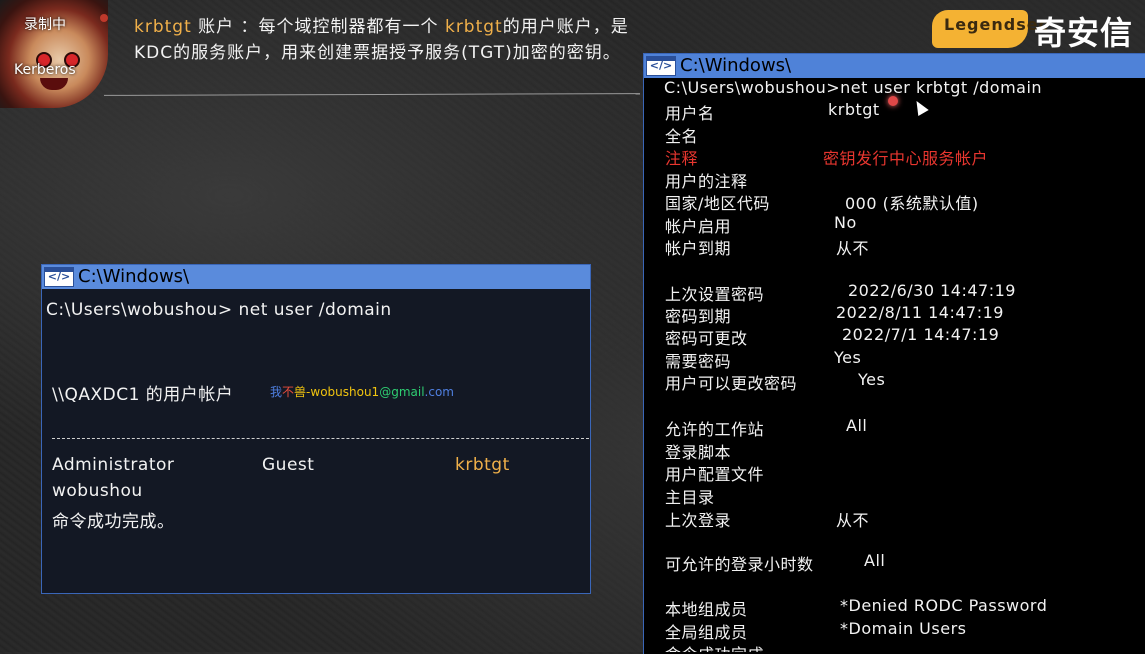 Image resolution: width=1145 pixels, height=654 pixels. What do you see at coordinates (736, 65) in the screenshot?
I see `right-terminal-title: C:\Windows\` at bounding box center [736, 65].